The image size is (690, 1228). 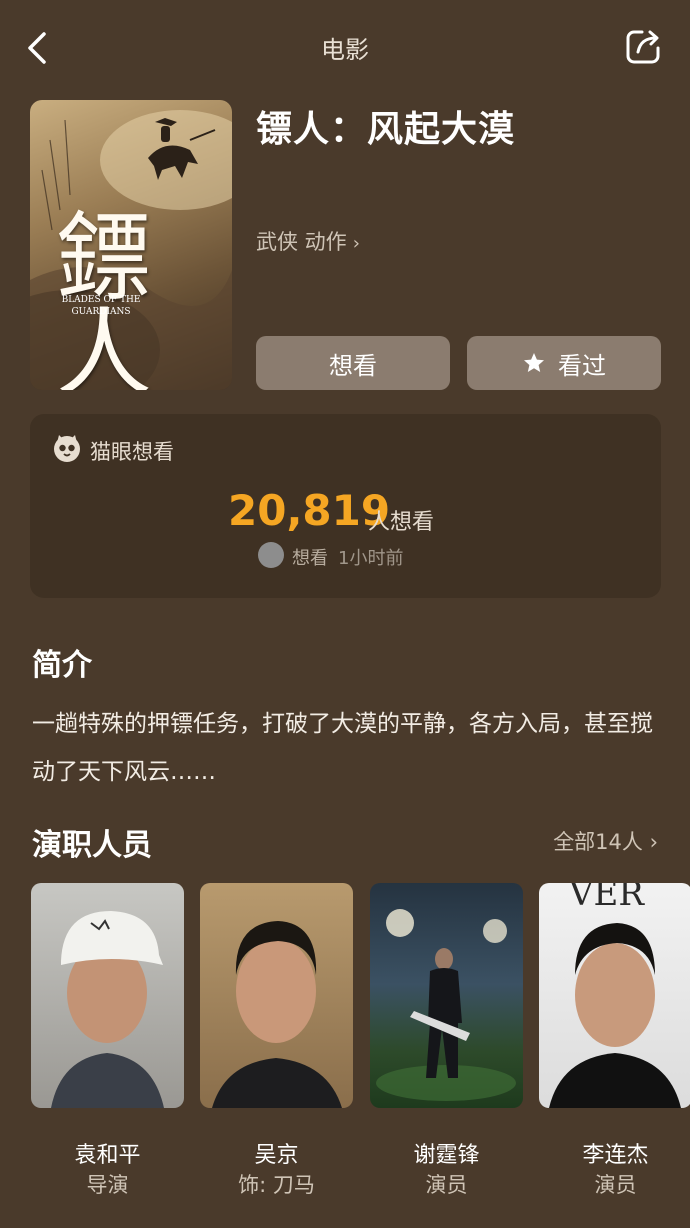 I want to click on share-icon, so click(x=643, y=47).